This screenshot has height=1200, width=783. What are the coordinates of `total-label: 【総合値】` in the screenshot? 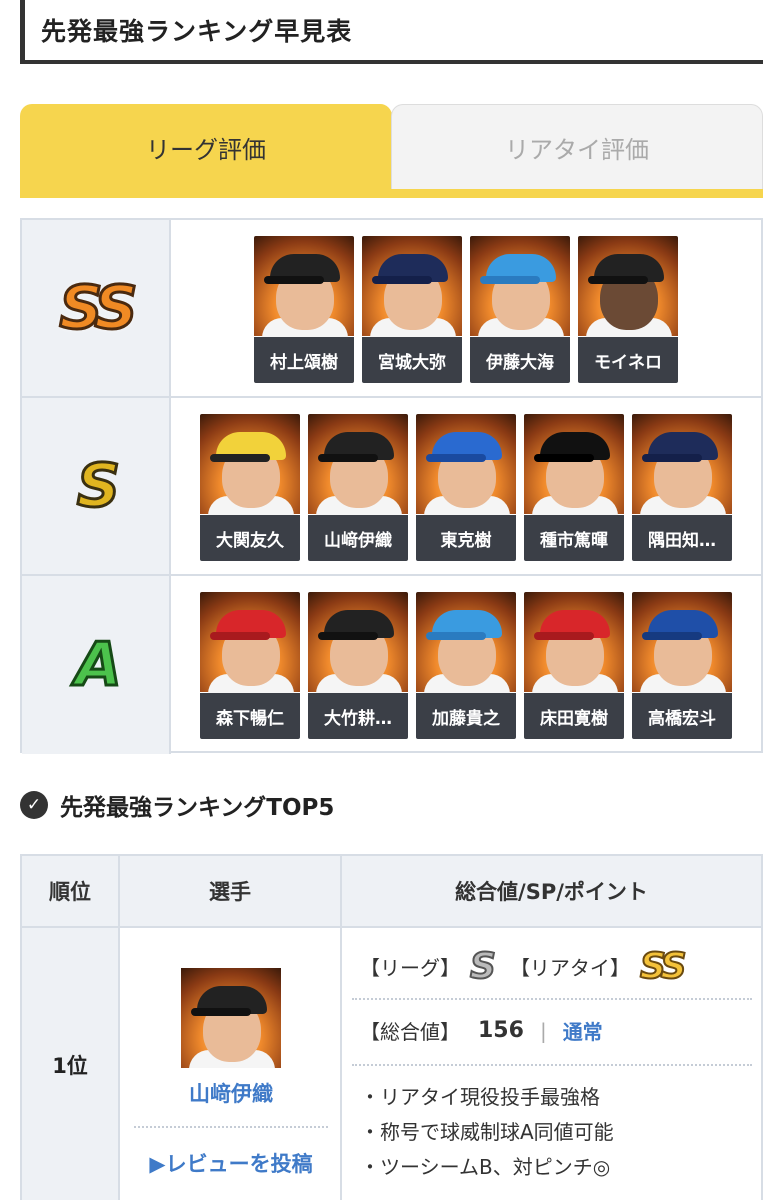 It's located at (410, 1032).